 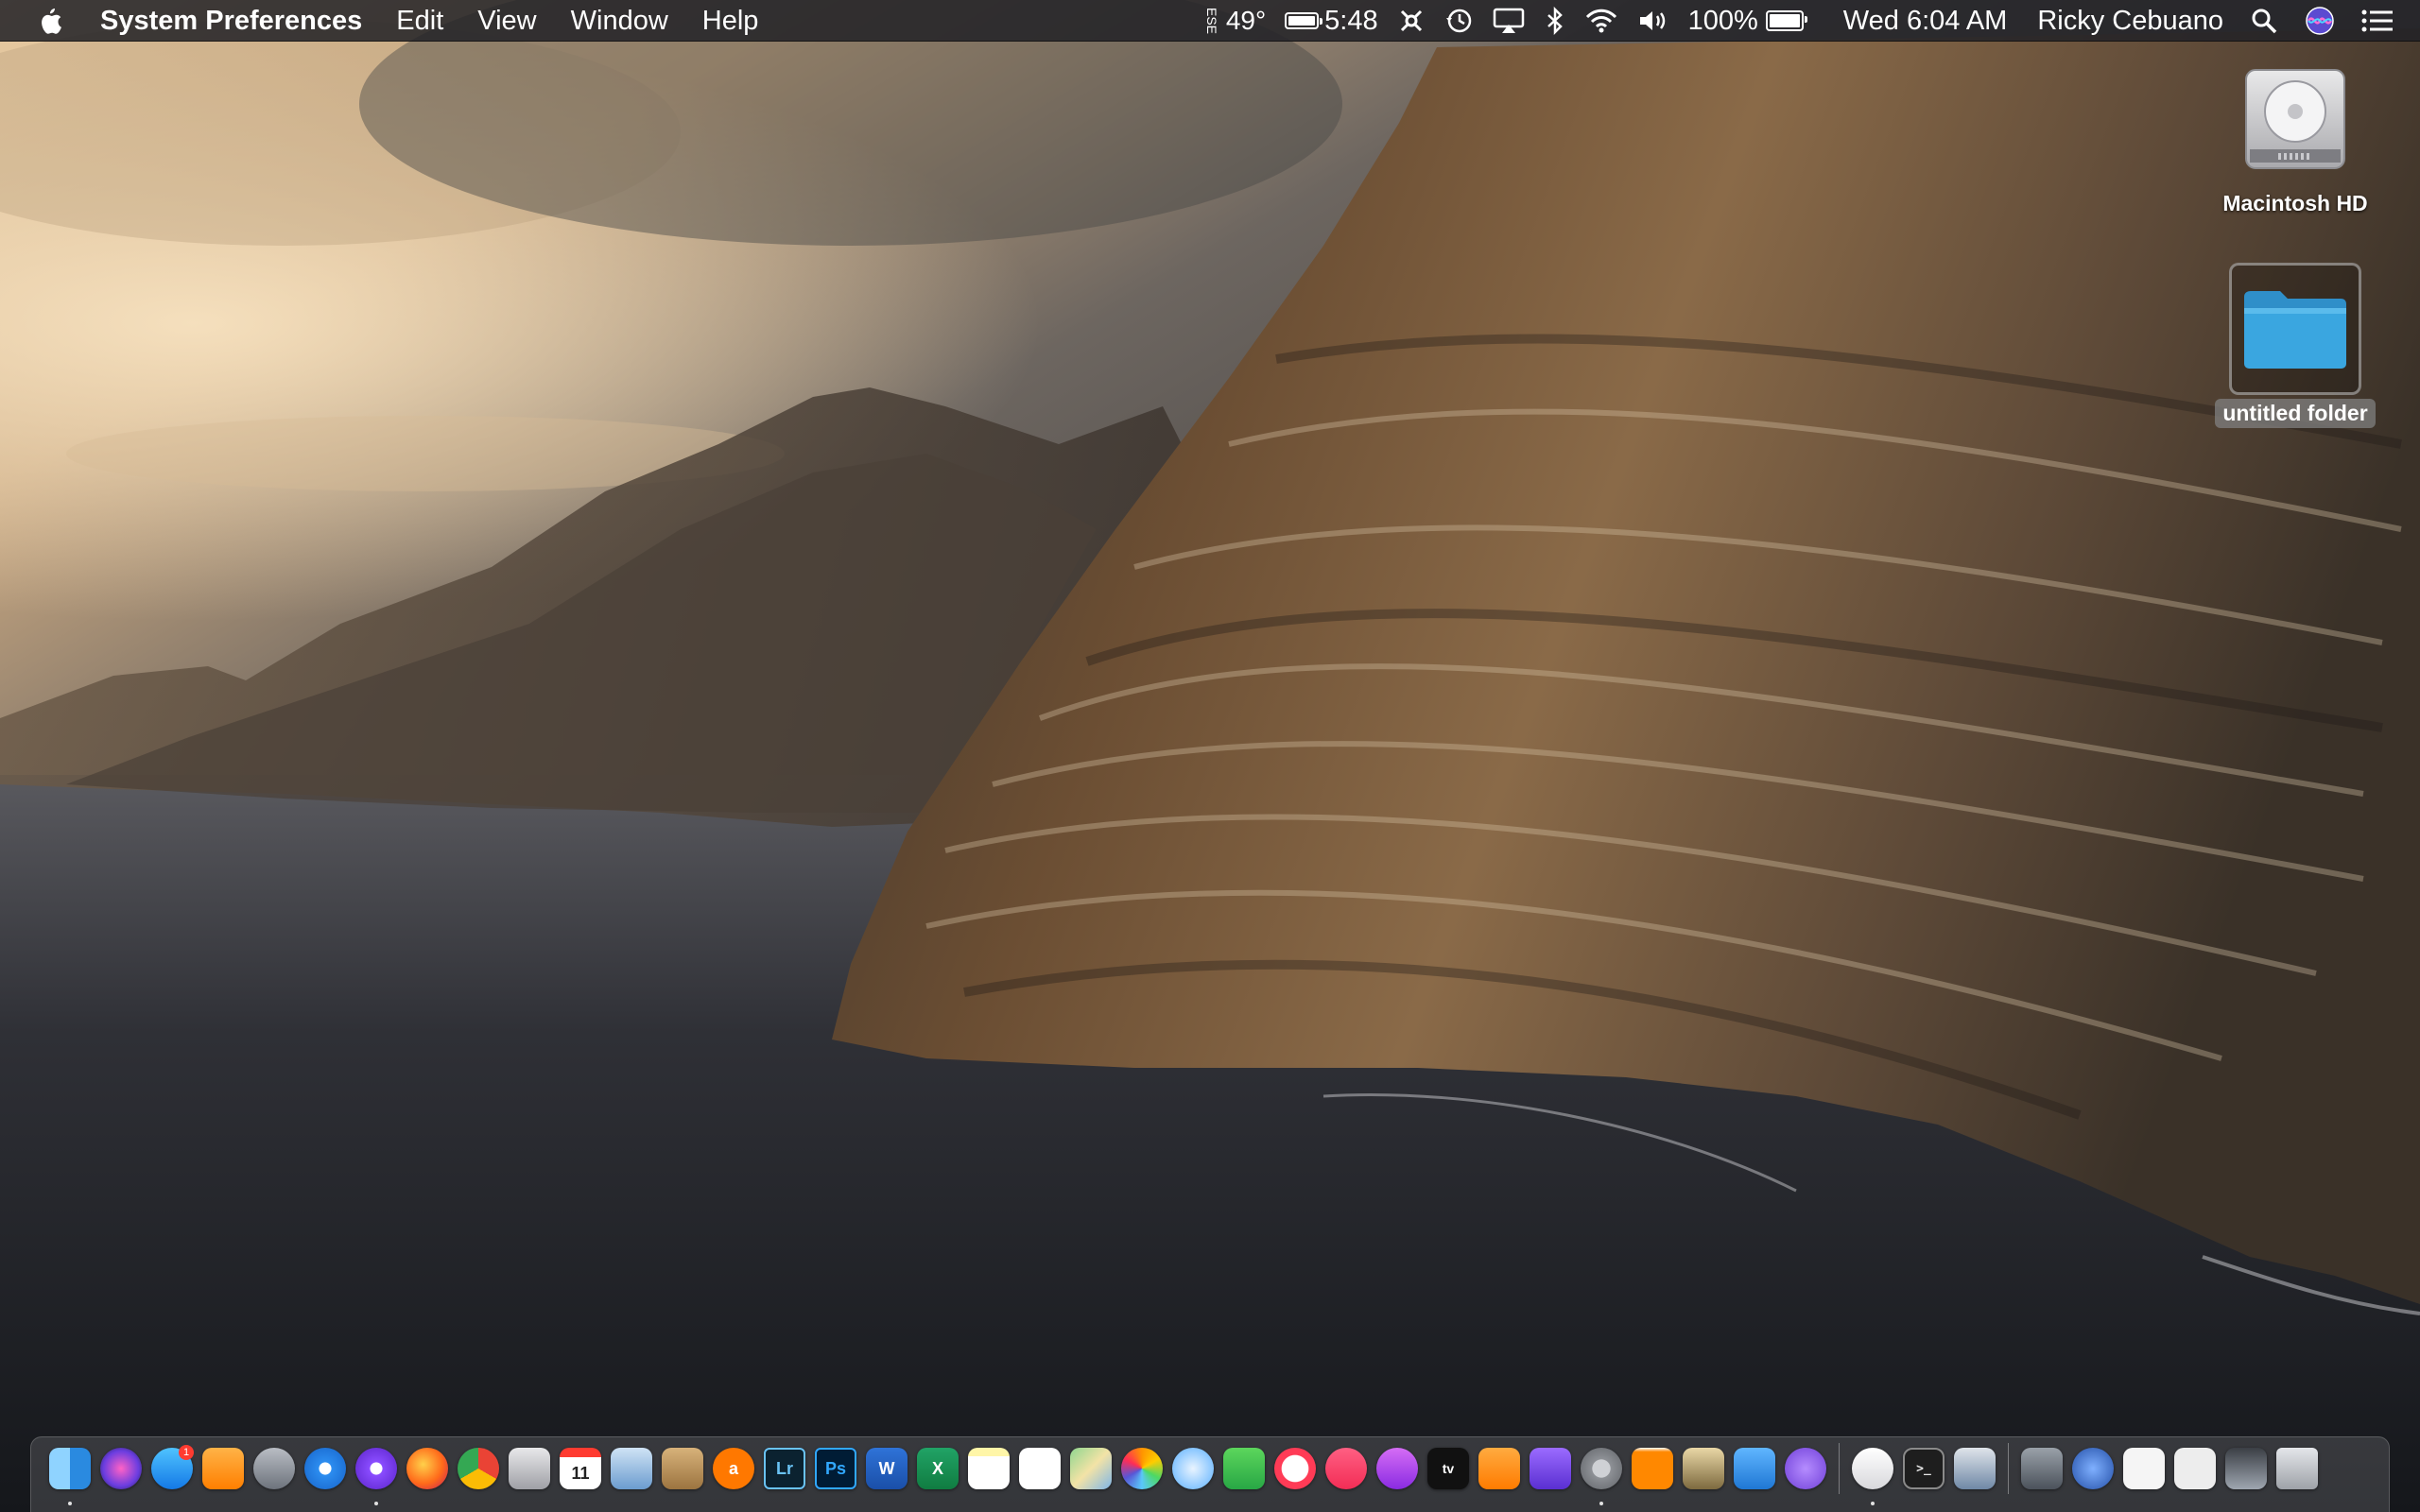 I want to click on temperature-label: 49°, so click(x=1246, y=20).